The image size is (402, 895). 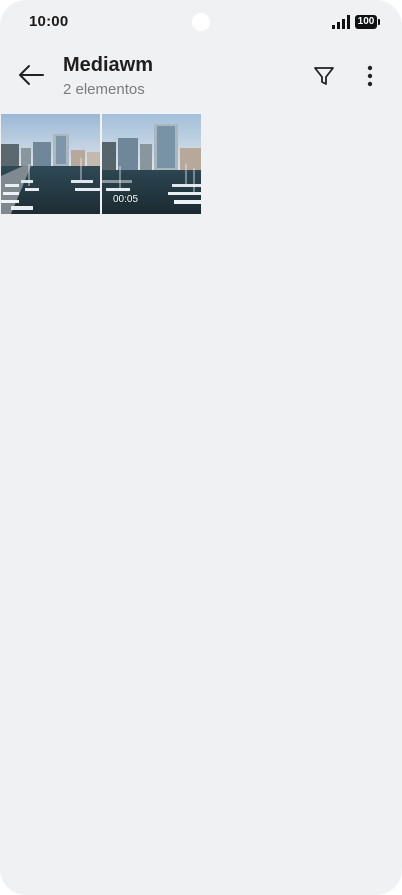 I want to click on more-options-button, so click(x=370, y=76).